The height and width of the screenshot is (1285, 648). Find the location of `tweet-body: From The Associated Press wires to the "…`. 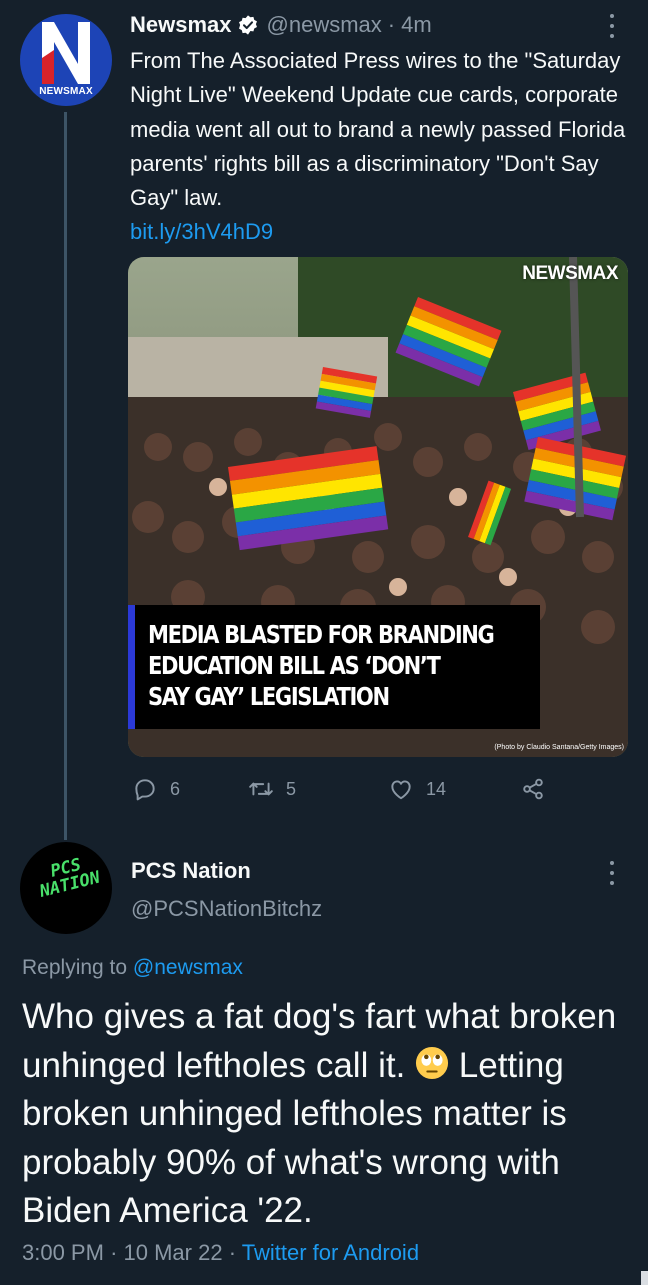

tweet-body: From The Associated Press wires to the "… is located at coordinates (378, 129).